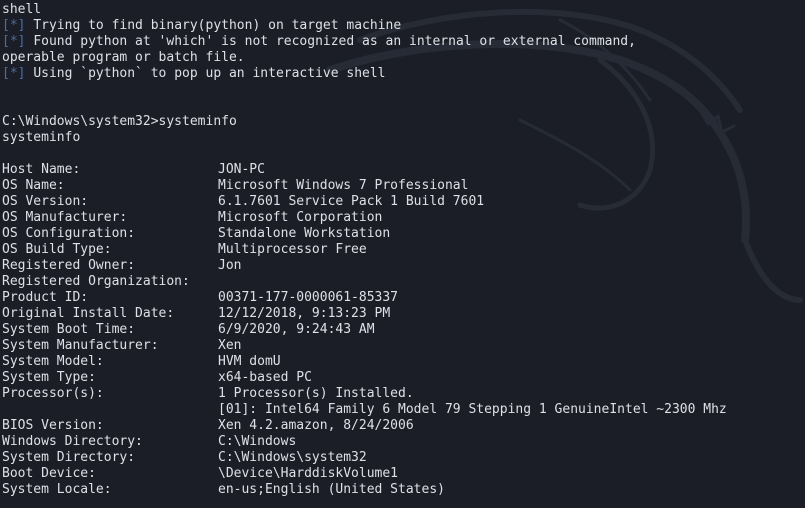 The height and width of the screenshot is (508, 805). I want to click on info-value: 6/9/2020, 9:24:43 AM, so click(296, 329).